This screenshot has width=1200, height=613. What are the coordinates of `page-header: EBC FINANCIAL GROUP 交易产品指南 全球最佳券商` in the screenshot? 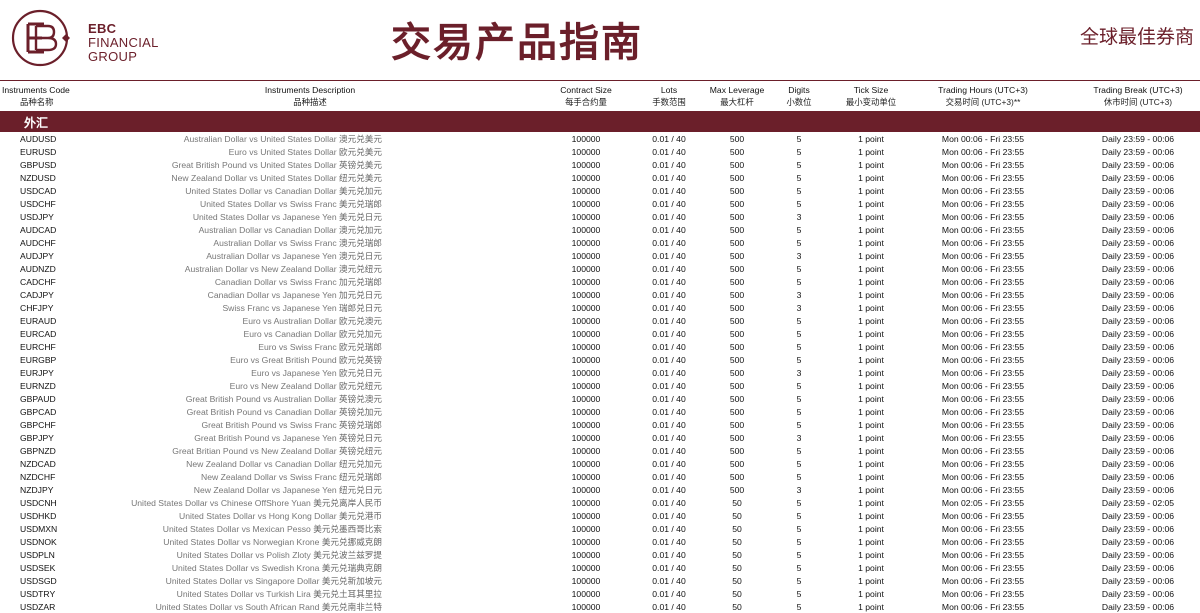 It's located at (600, 40).